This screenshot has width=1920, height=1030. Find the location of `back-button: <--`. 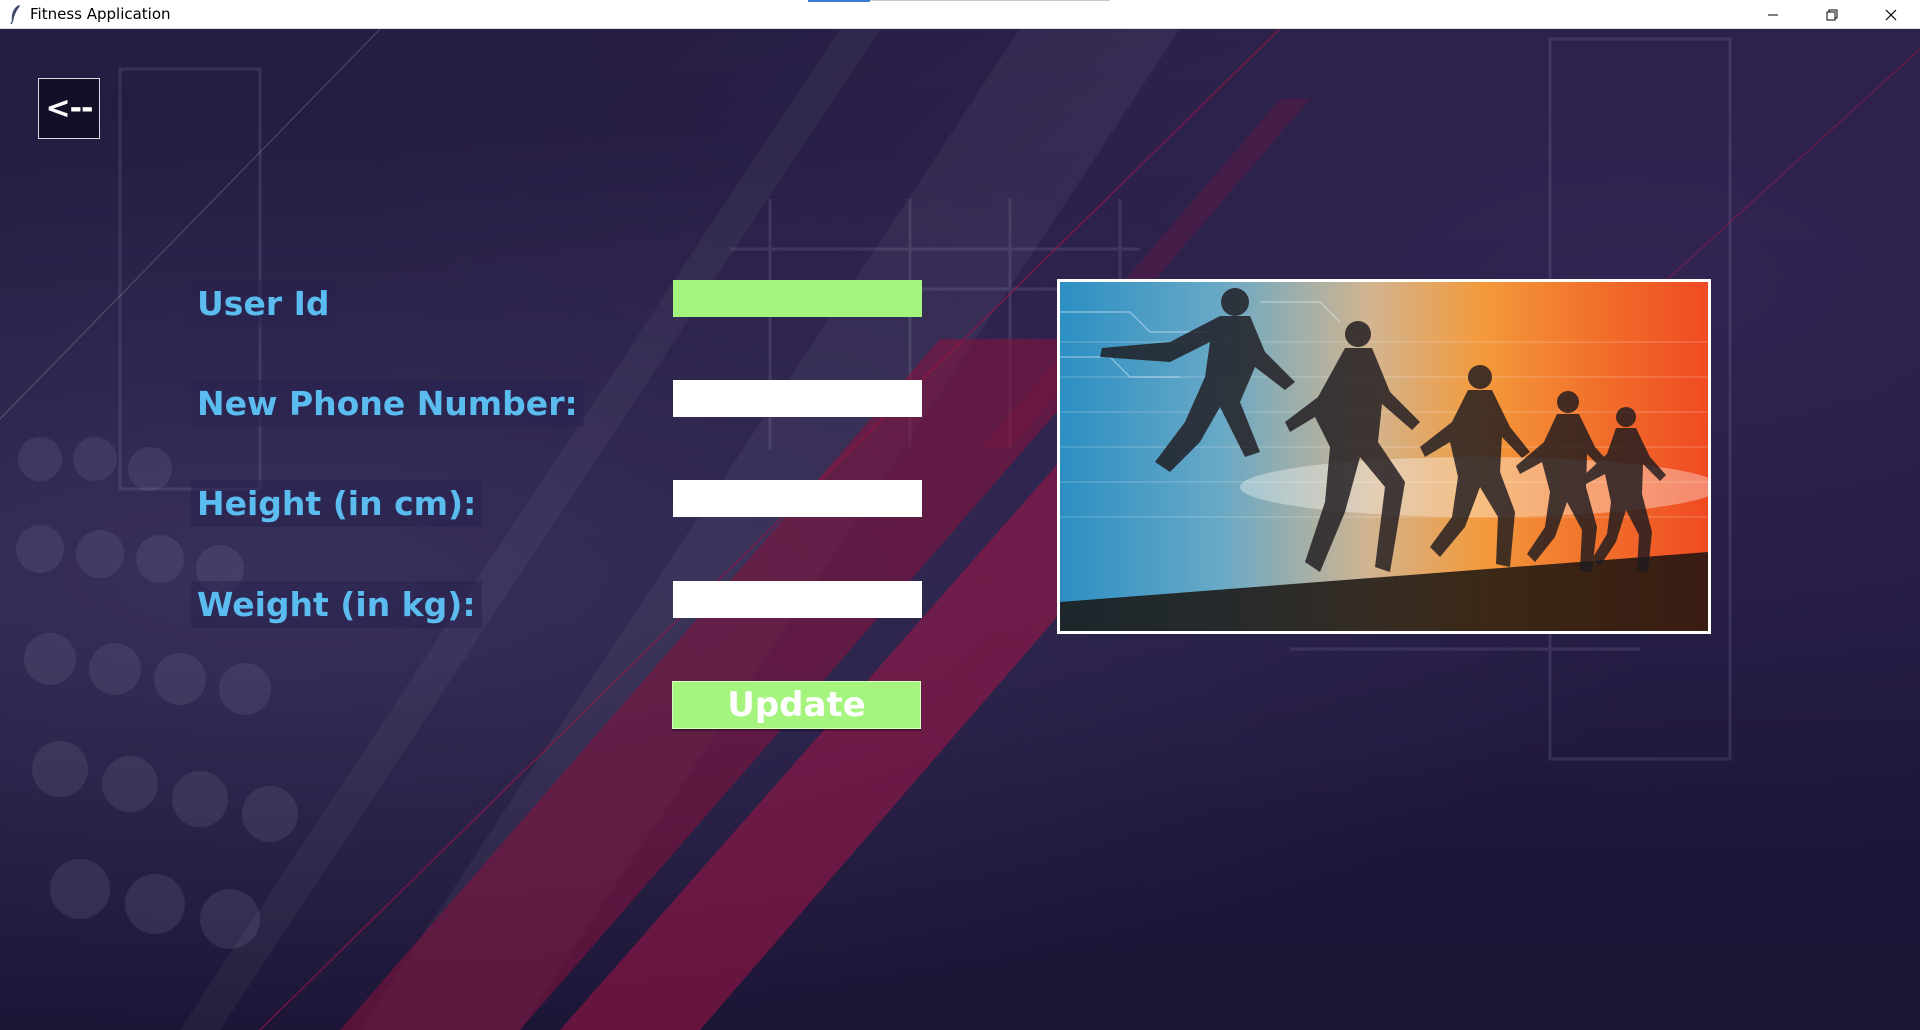

back-button: <-- is located at coordinates (69, 108).